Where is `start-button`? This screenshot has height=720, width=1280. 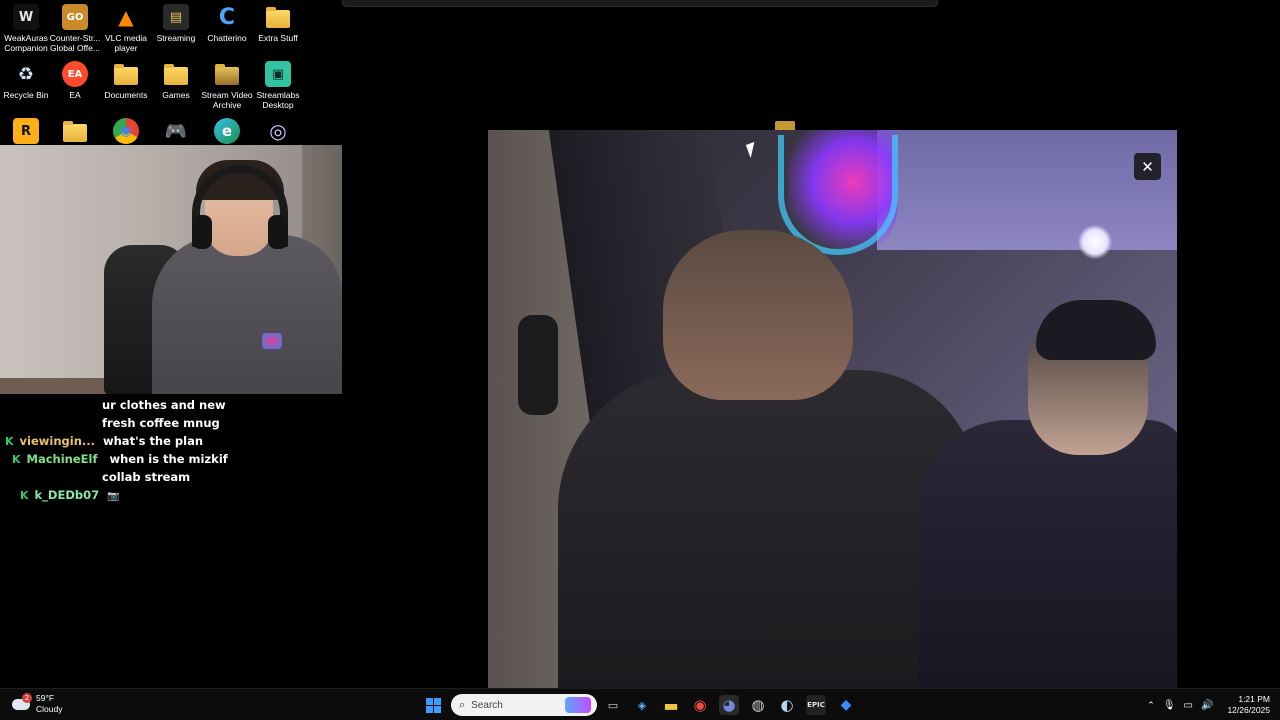
start-button is located at coordinates (433, 705).